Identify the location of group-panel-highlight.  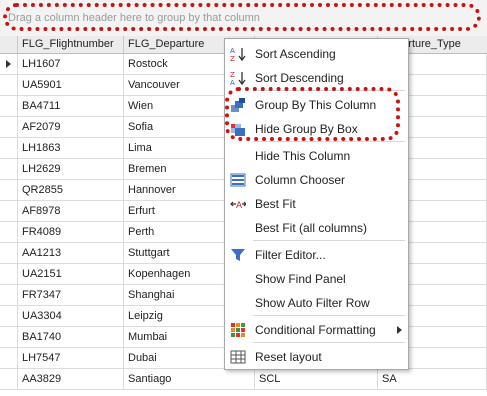
(242, 17).